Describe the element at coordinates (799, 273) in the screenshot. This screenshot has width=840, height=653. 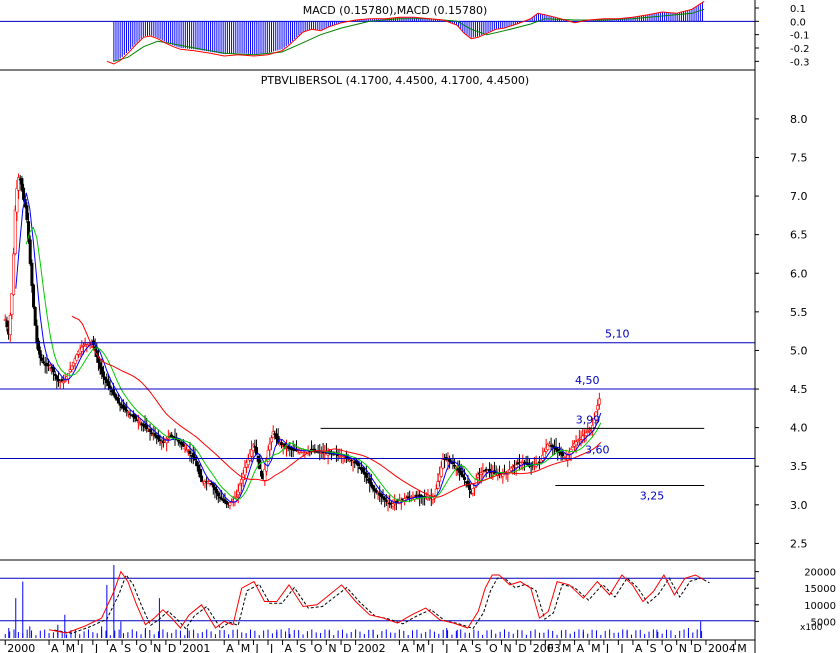
I see `price-tick-label: 6.0` at that location.